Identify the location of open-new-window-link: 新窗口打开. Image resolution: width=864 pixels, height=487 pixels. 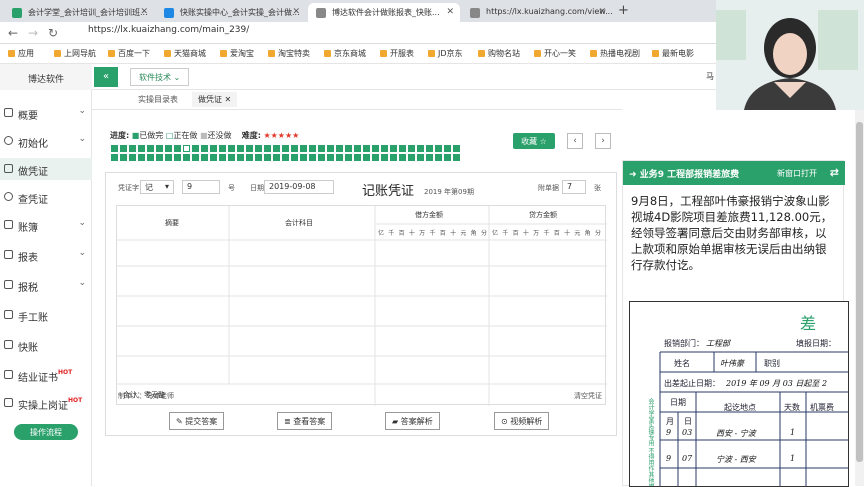
(797, 173).